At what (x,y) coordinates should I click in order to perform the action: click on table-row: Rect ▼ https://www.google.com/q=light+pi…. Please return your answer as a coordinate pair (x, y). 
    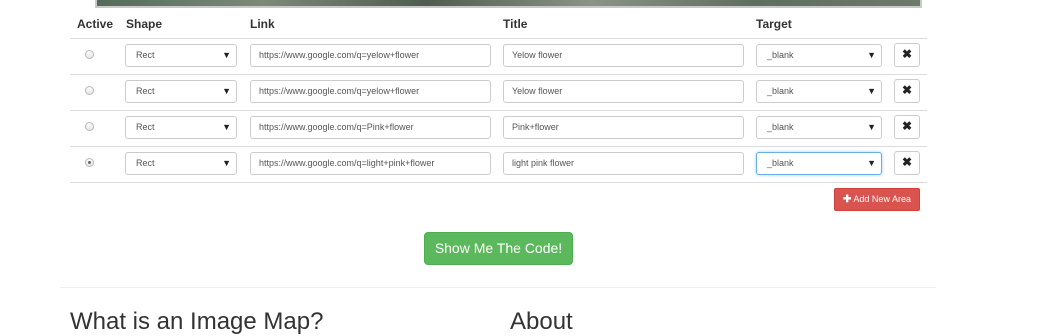
    Looking at the image, I should click on (526, 164).